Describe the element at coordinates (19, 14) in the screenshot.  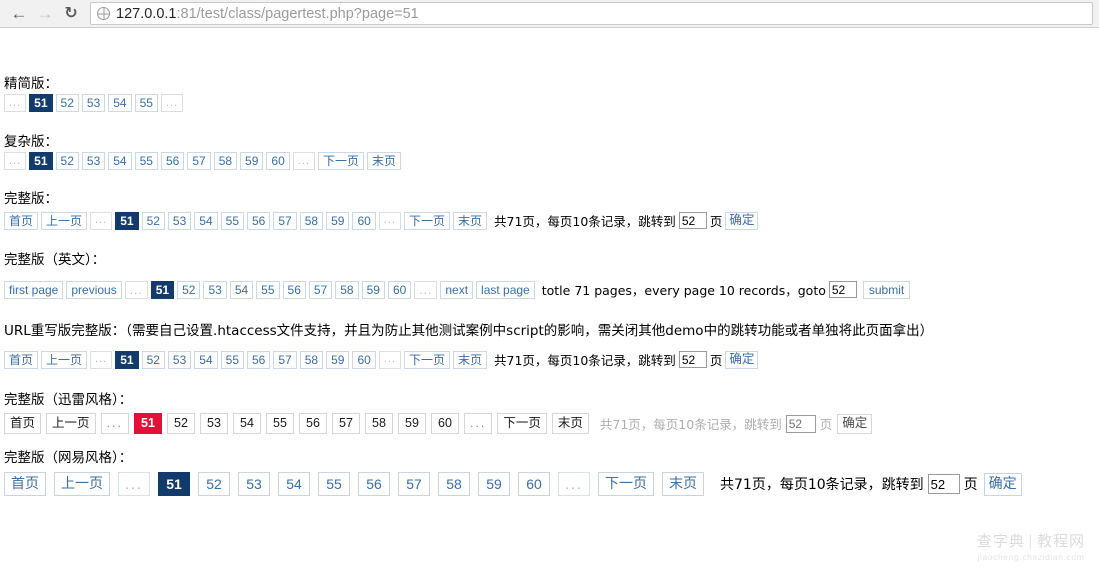
I see `back-arrow-icon: ←` at that location.